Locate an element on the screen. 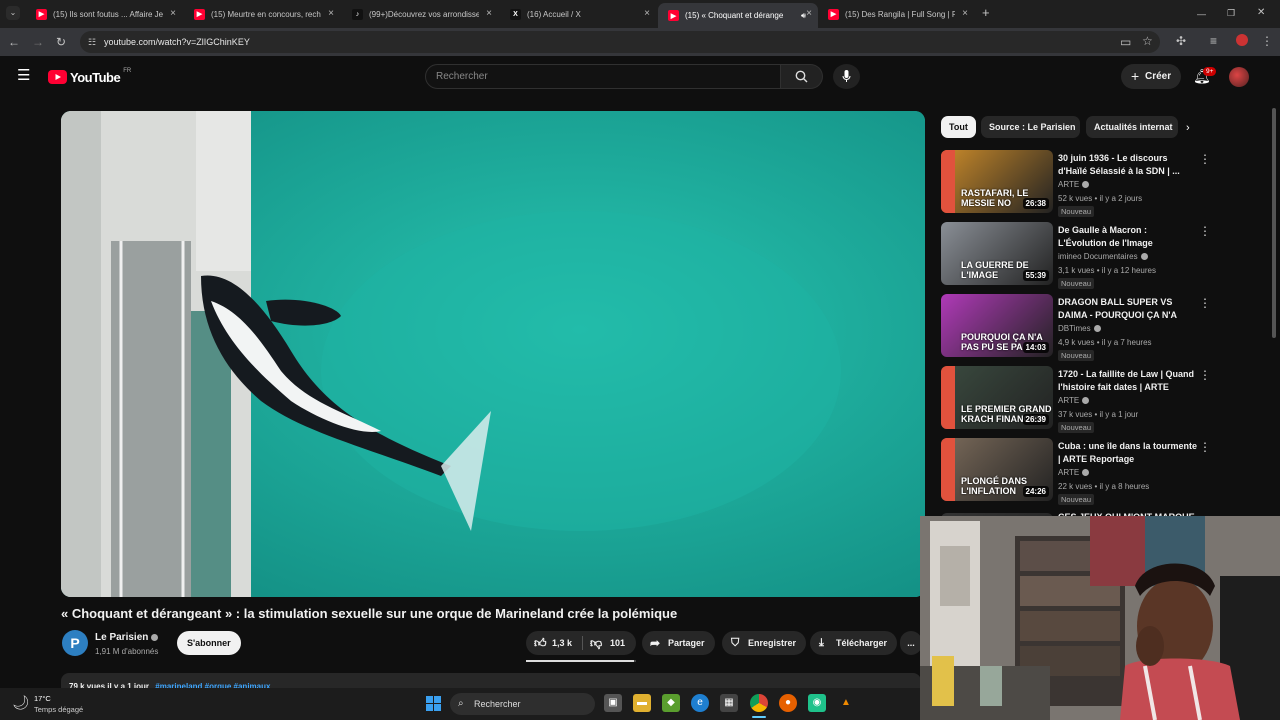  search-input: Rechercher is located at coordinates (603, 76).